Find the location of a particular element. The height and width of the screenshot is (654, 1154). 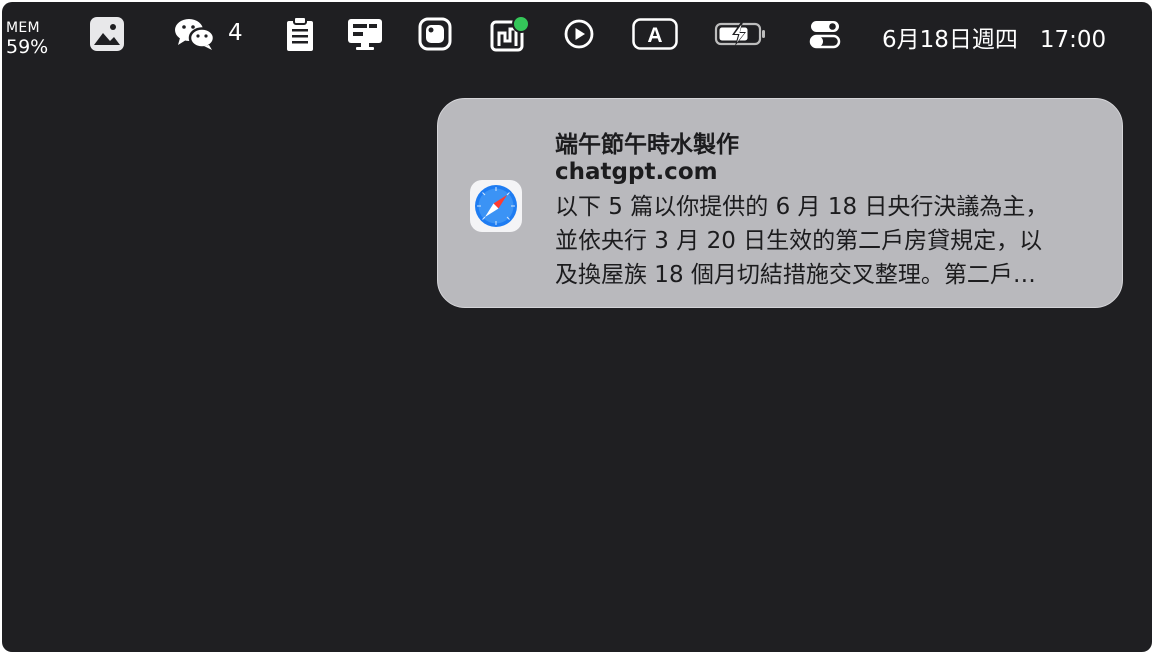

menu-bar-clock: 6月18日週四 17:00 is located at coordinates (994, 37).